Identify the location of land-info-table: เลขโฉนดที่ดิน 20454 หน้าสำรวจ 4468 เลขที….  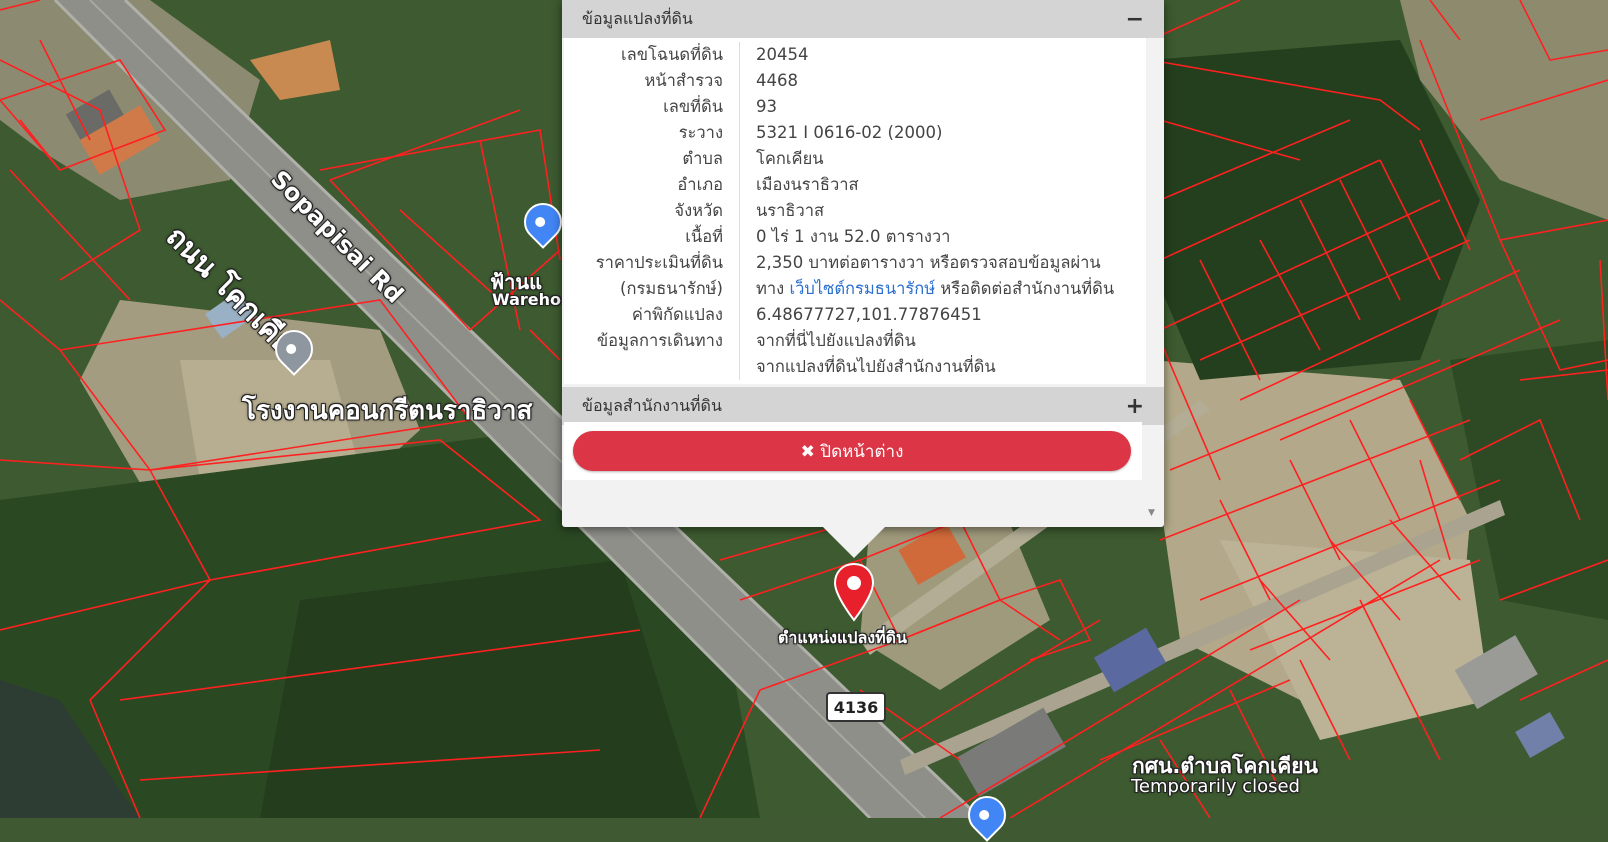
(855, 211).